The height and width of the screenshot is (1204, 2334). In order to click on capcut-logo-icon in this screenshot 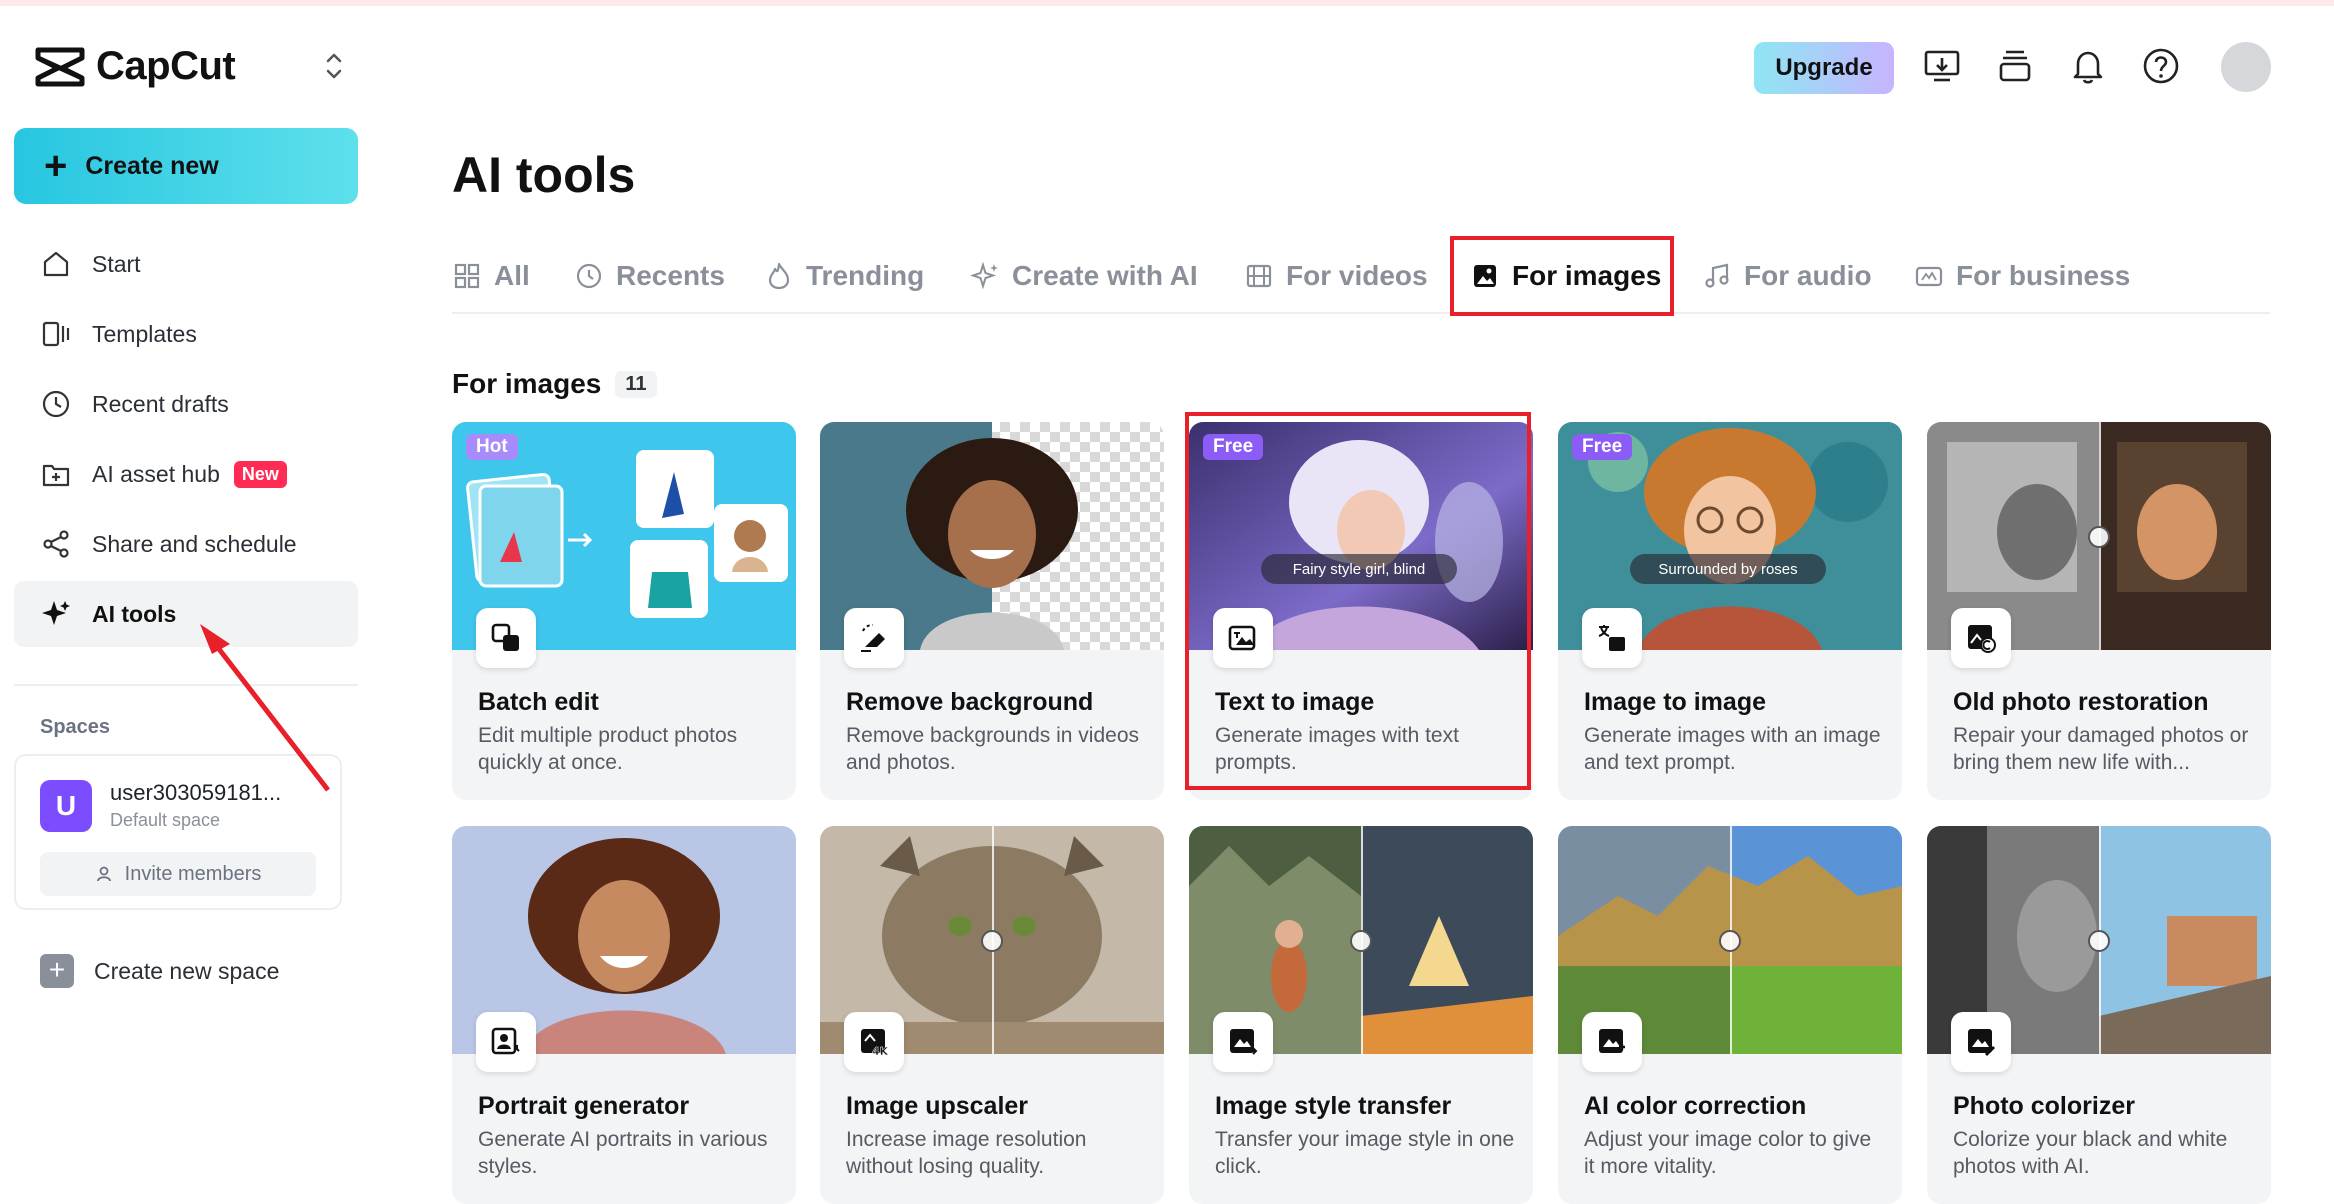, I will do `click(60, 67)`.